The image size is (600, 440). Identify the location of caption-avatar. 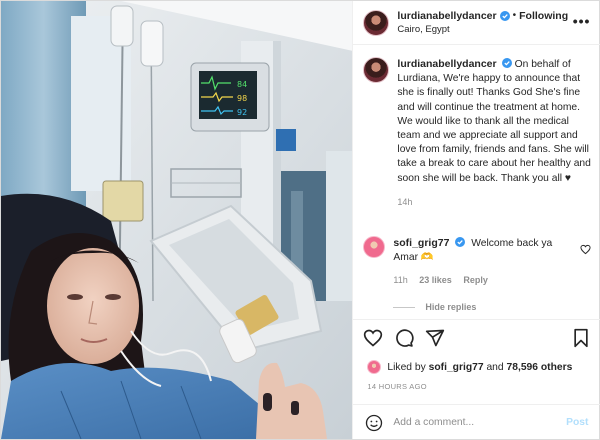
(376, 70).